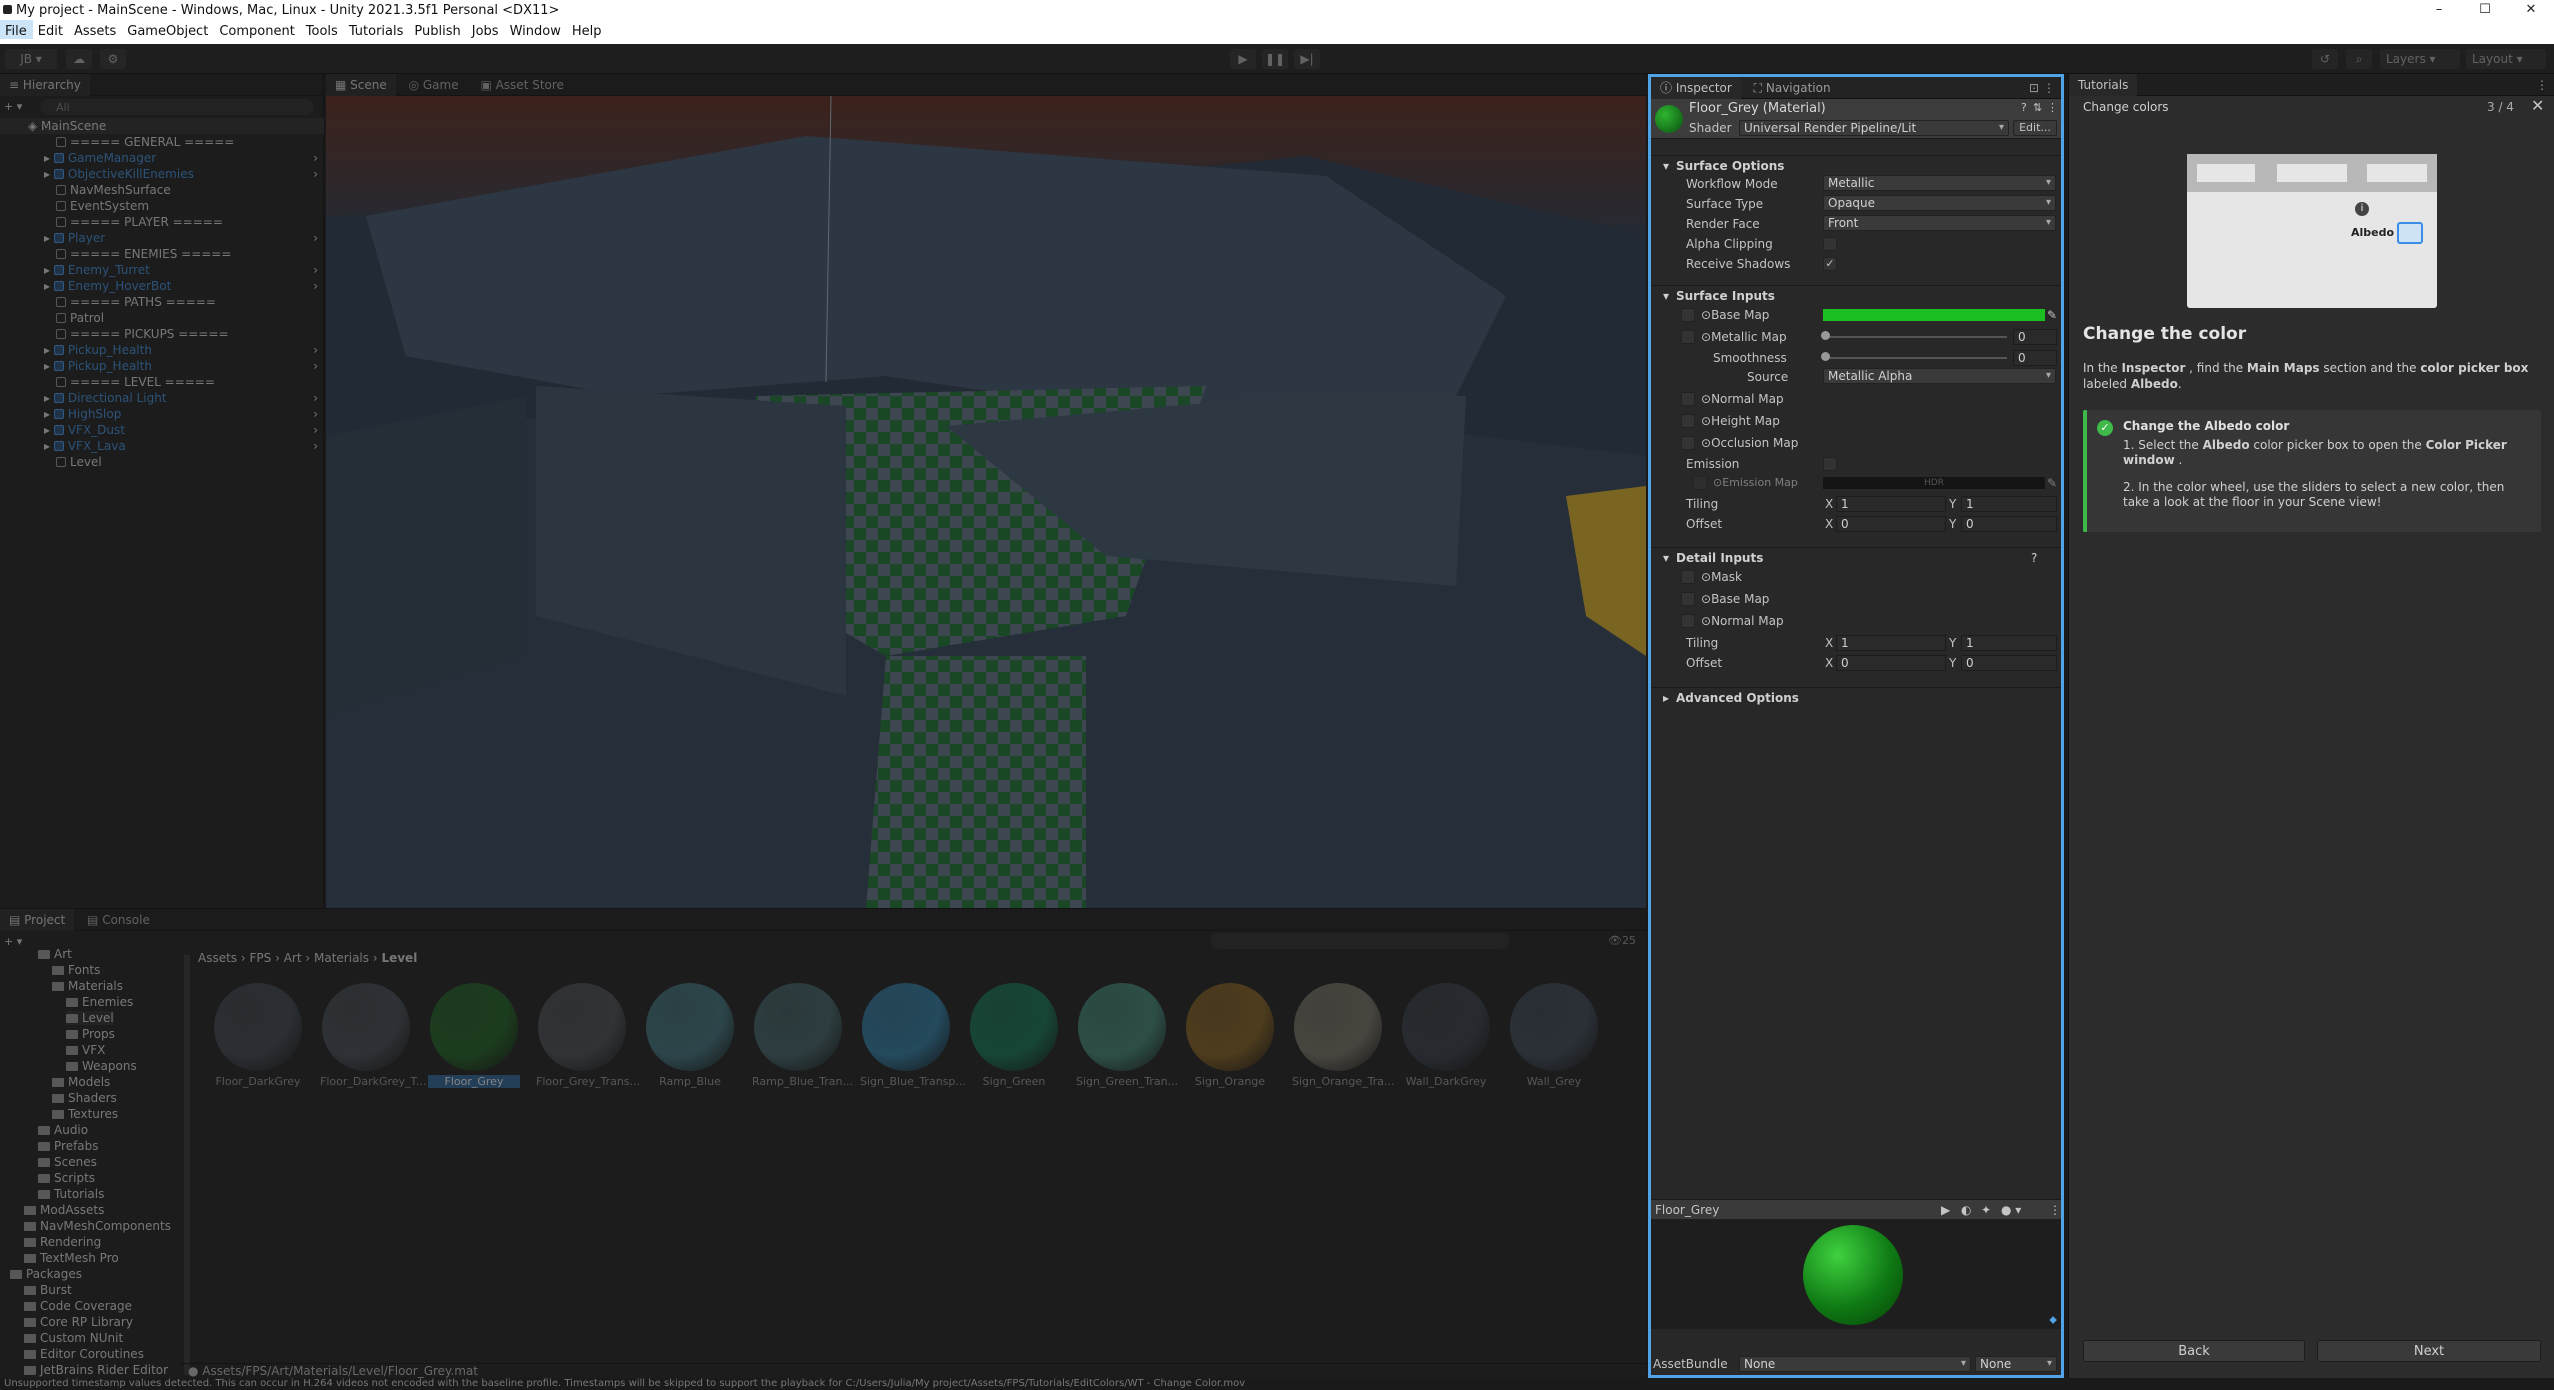  Describe the element at coordinates (2009, 643) in the screenshot. I see `detail-tiling-y-field: 1` at that location.